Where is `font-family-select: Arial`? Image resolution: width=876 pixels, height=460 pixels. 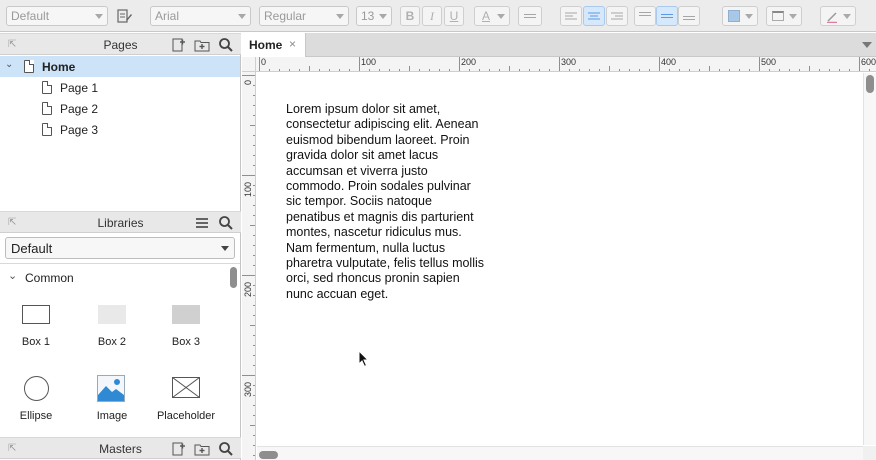
font-family-select: Arial is located at coordinates (200, 16).